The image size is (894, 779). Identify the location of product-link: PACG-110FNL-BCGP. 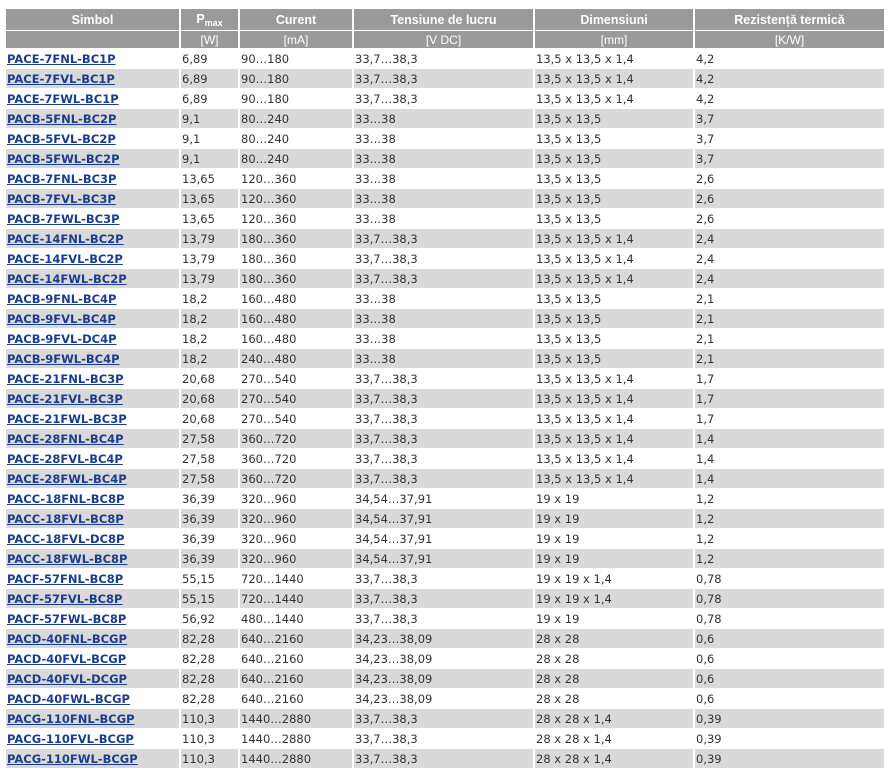
(71, 719).